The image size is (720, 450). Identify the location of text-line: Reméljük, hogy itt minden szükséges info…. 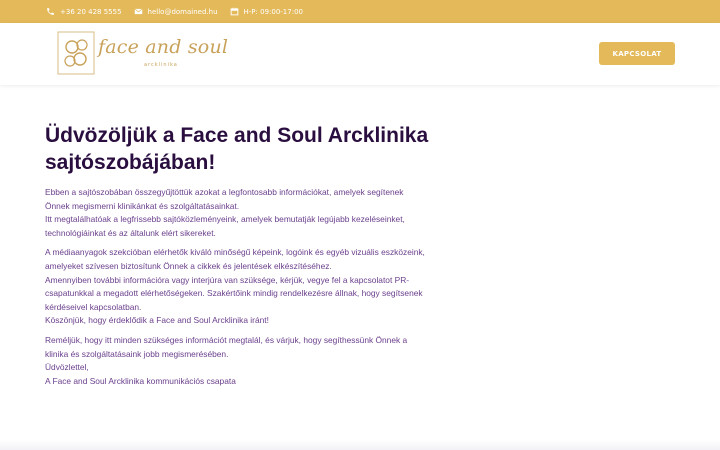
(226, 339).